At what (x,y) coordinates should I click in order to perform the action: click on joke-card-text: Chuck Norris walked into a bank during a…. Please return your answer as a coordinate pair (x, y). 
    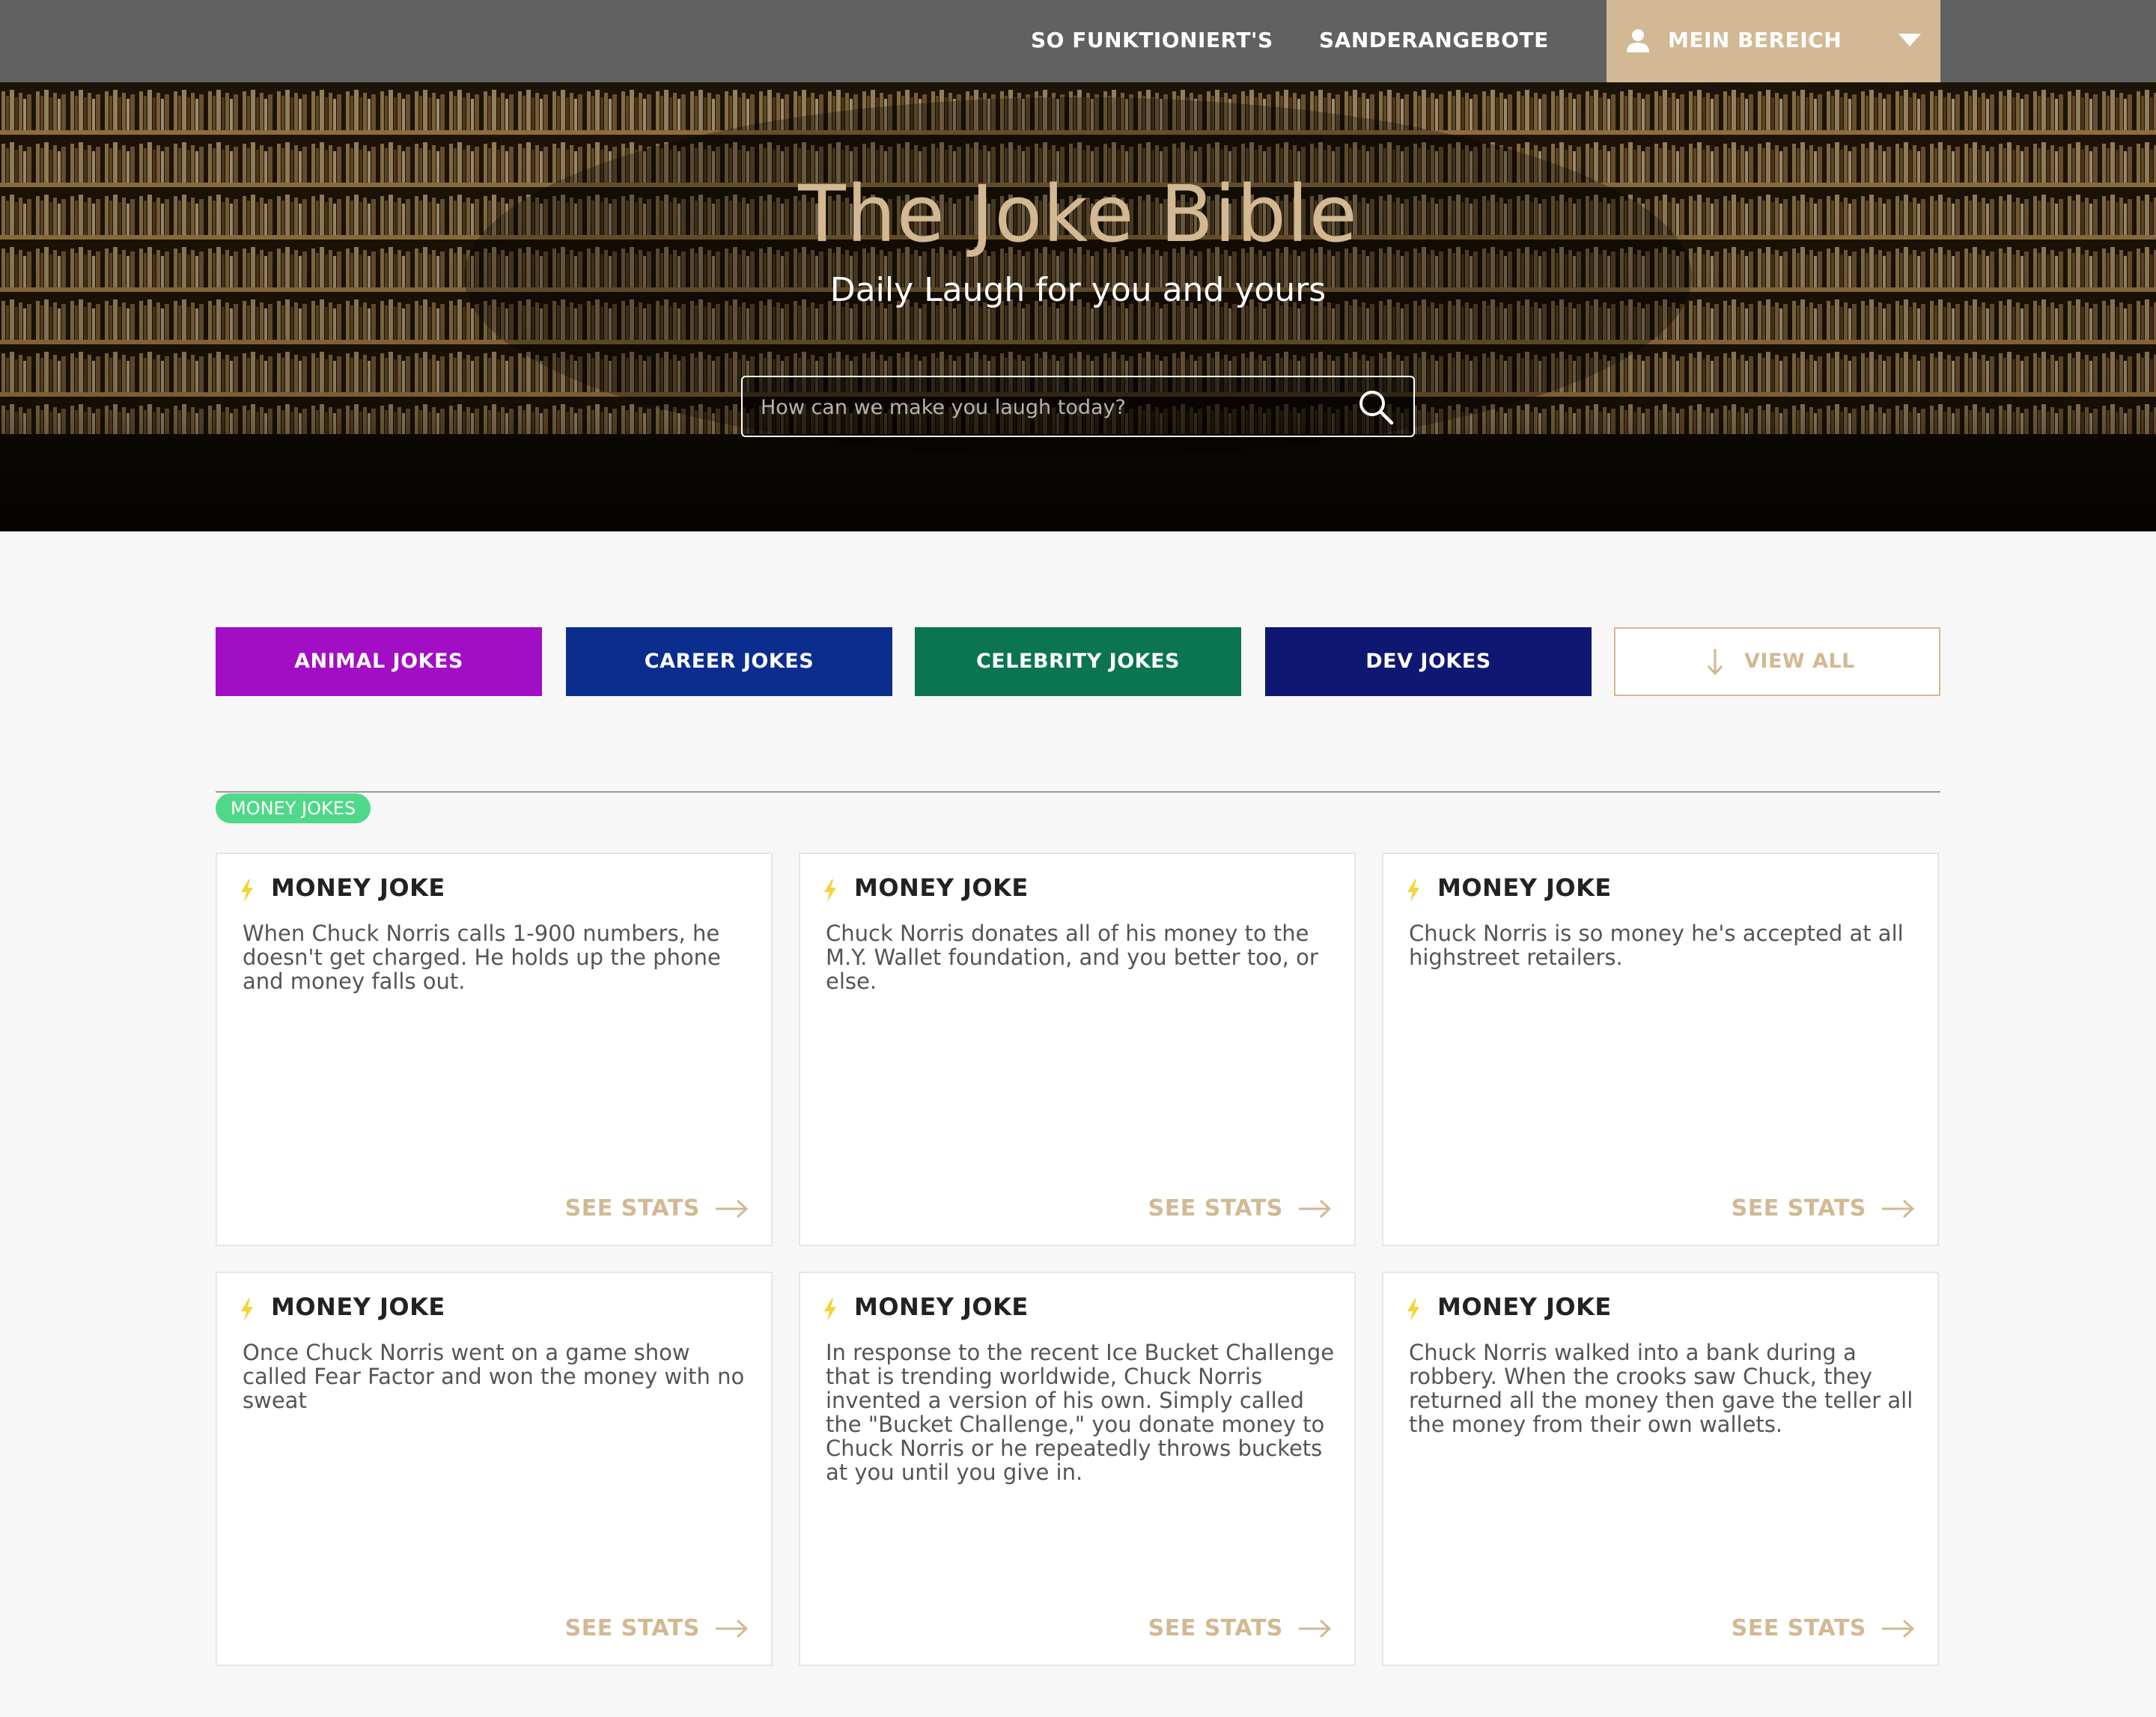
    Looking at the image, I should click on (1661, 1388).